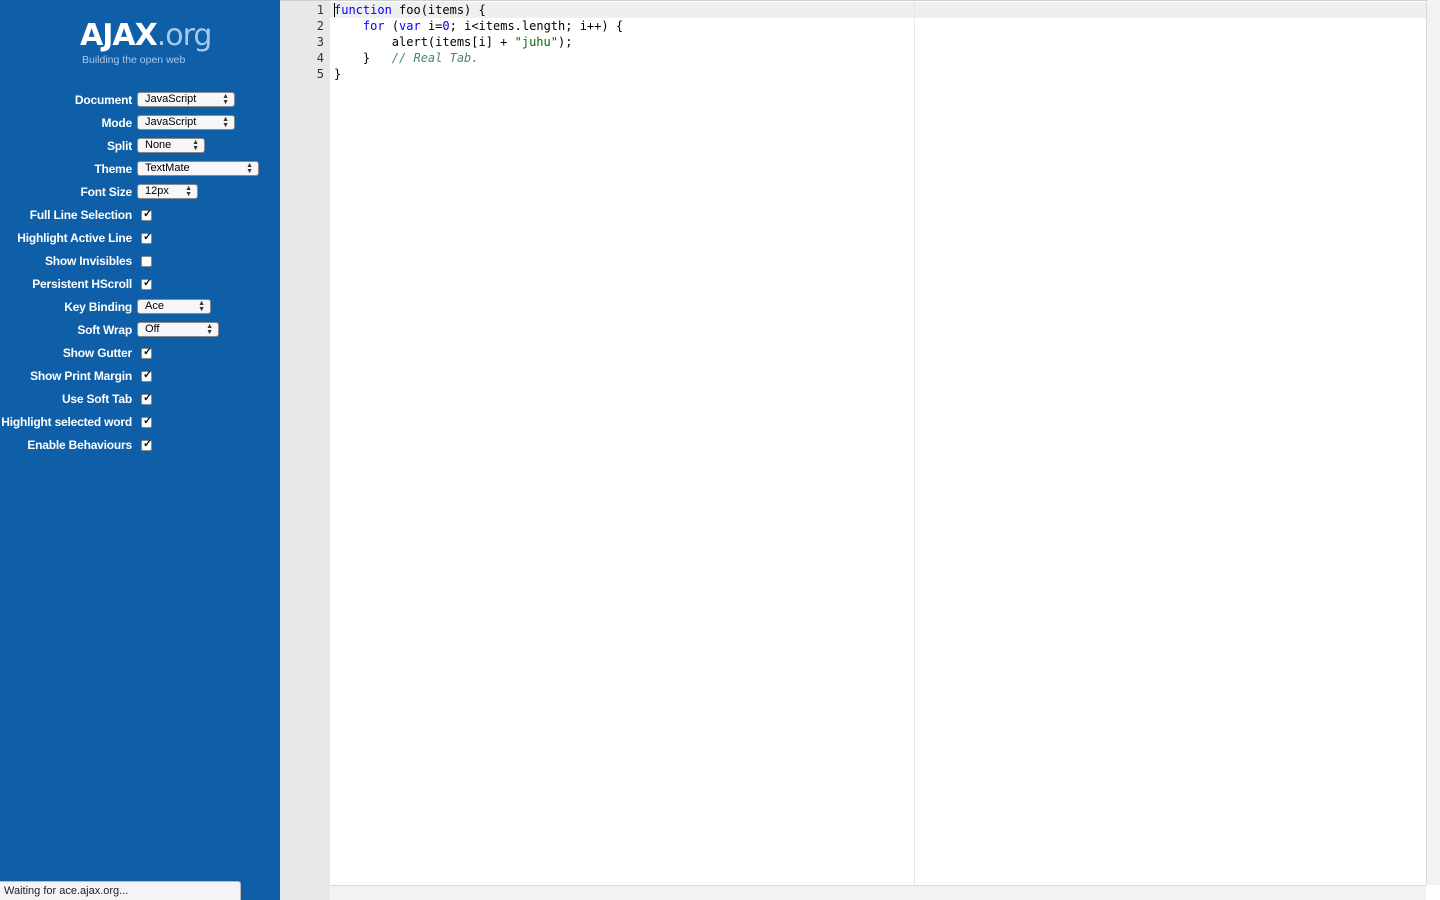 This screenshot has height=900, width=1440. I want to click on horizontal-scrollbar, so click(878, 892).